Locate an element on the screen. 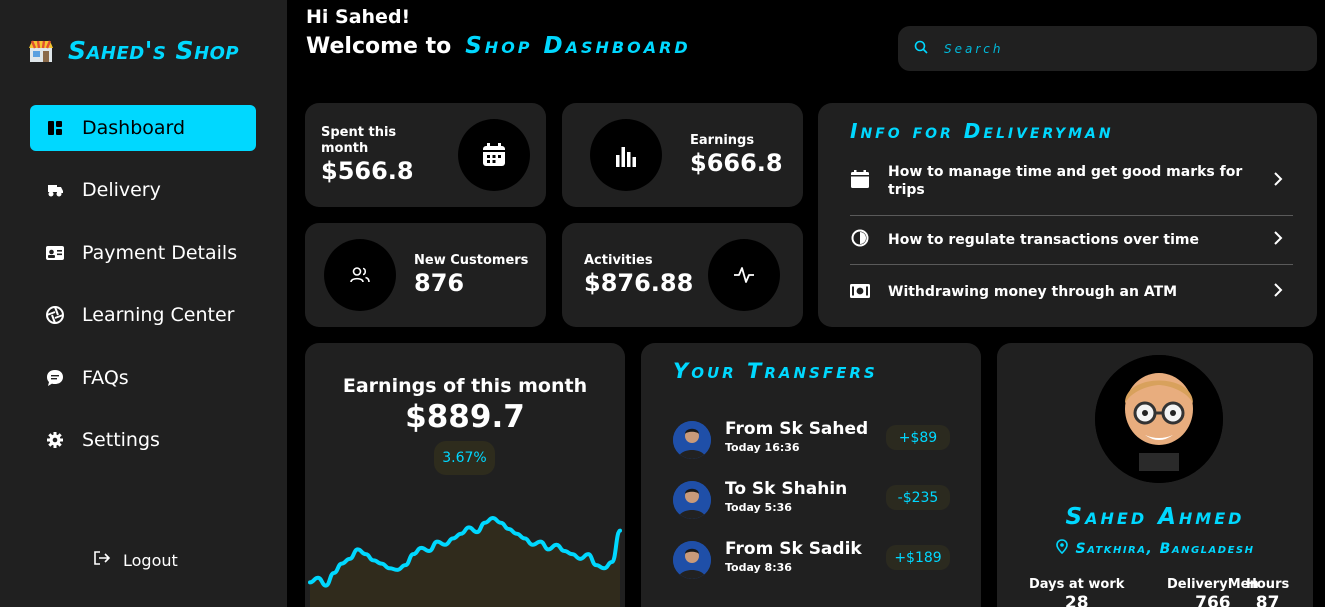  gear-icon is located at coordinates (55, 440).